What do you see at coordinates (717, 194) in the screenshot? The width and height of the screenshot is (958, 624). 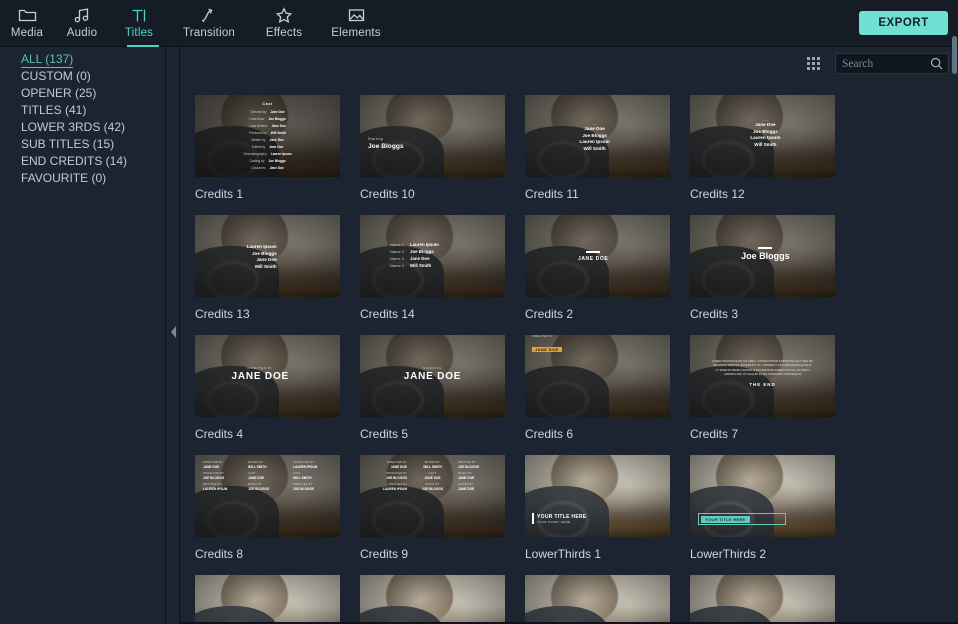 I see `title-caption: Credits 12` at bounding box center [717, 194].